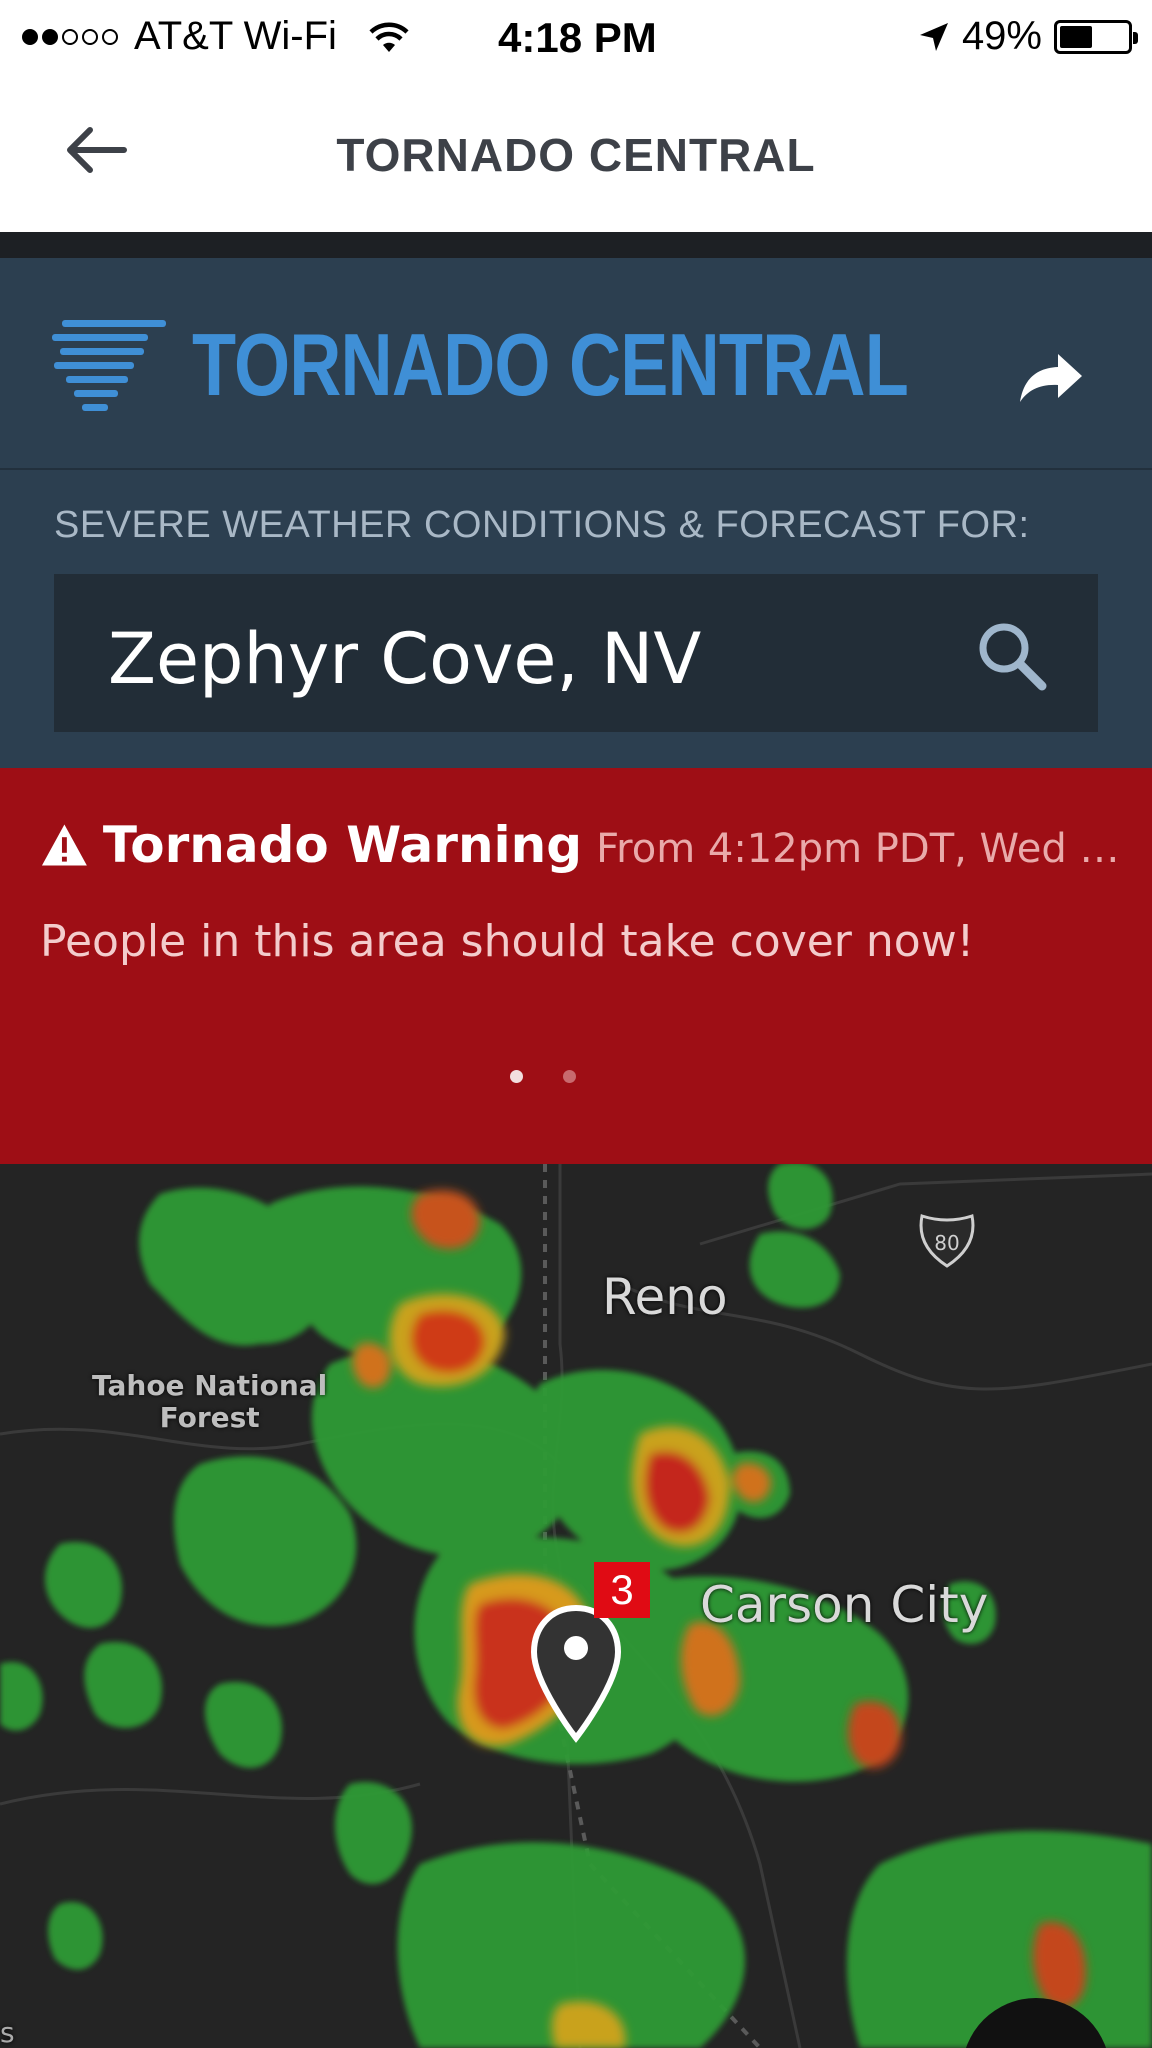  Describe the element at coordinates (1001, 36) in the screenshot. I see `battery-percent: 49%` at that location.